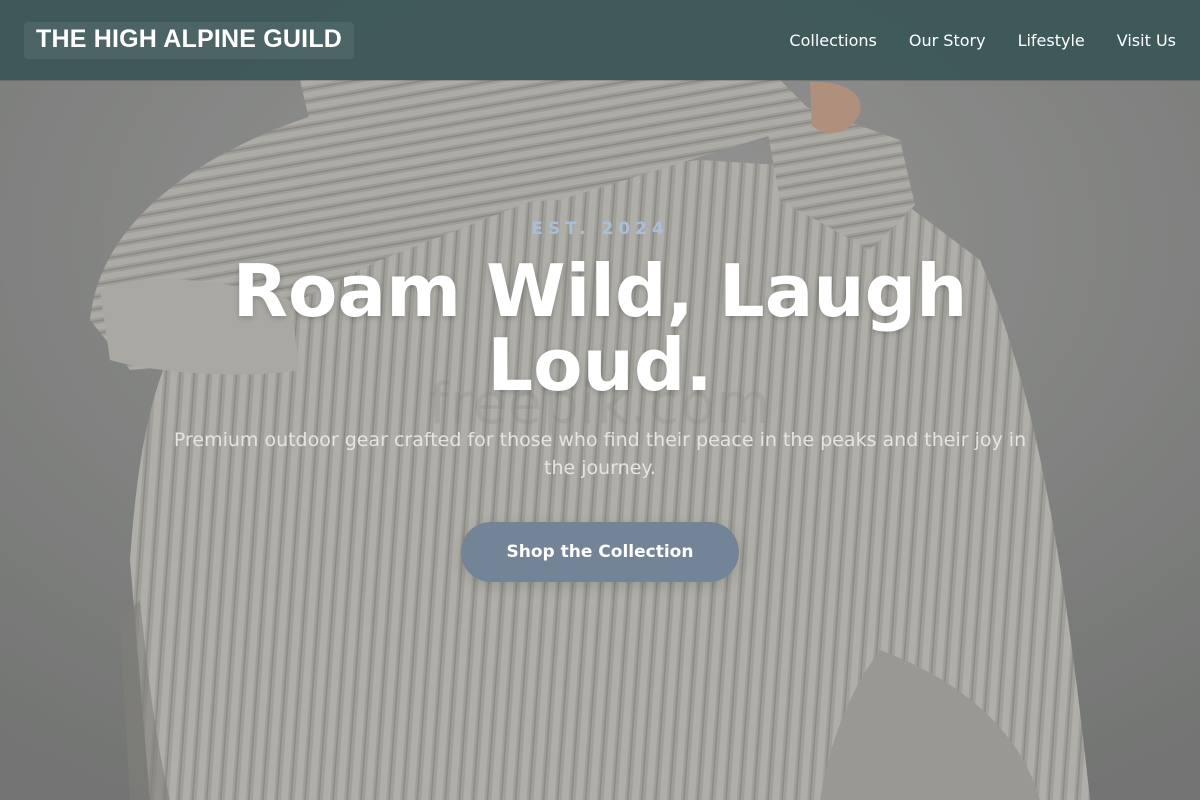  Describe the element at coordinates (600, 552) in the screenshot. I see `shop-collection-button: Shop the Collection` at that location.